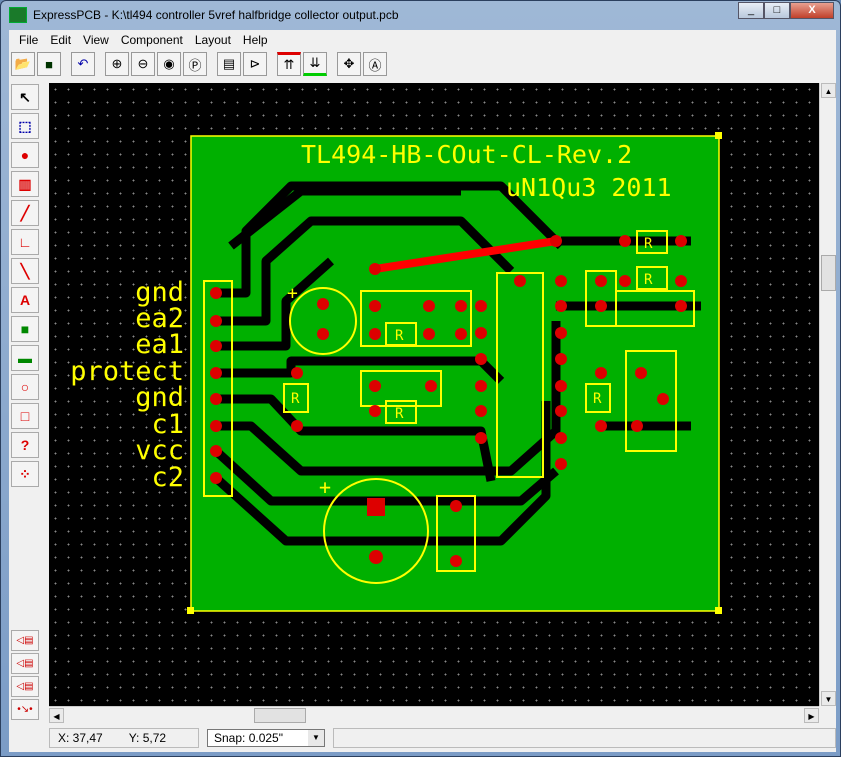 The image size is (841, 757). I want to click on scroll-down-icon: ▼, so click(828, 698).